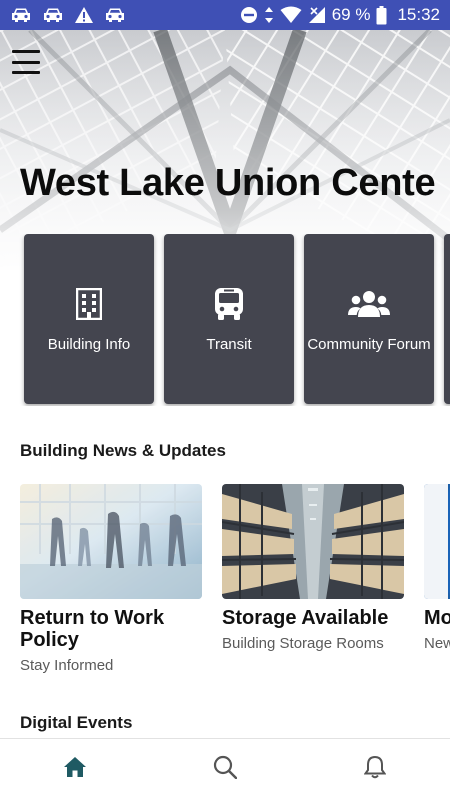 The width and height of the screenshot is (450, 800). I want to click on data-arrows-icon, so click(269, 15).